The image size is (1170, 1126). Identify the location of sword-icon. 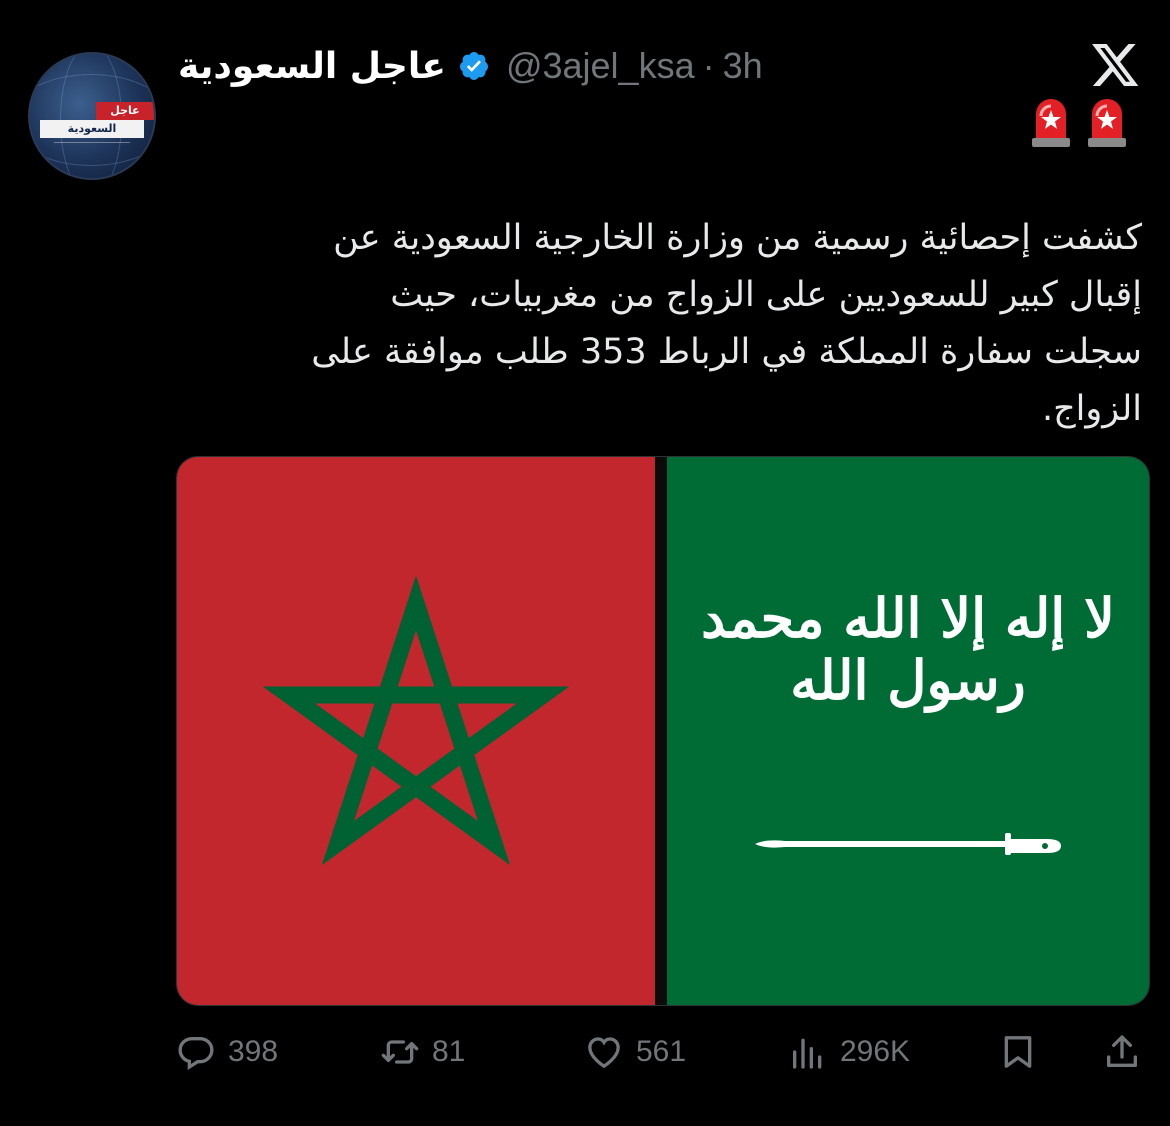
(908, 844).